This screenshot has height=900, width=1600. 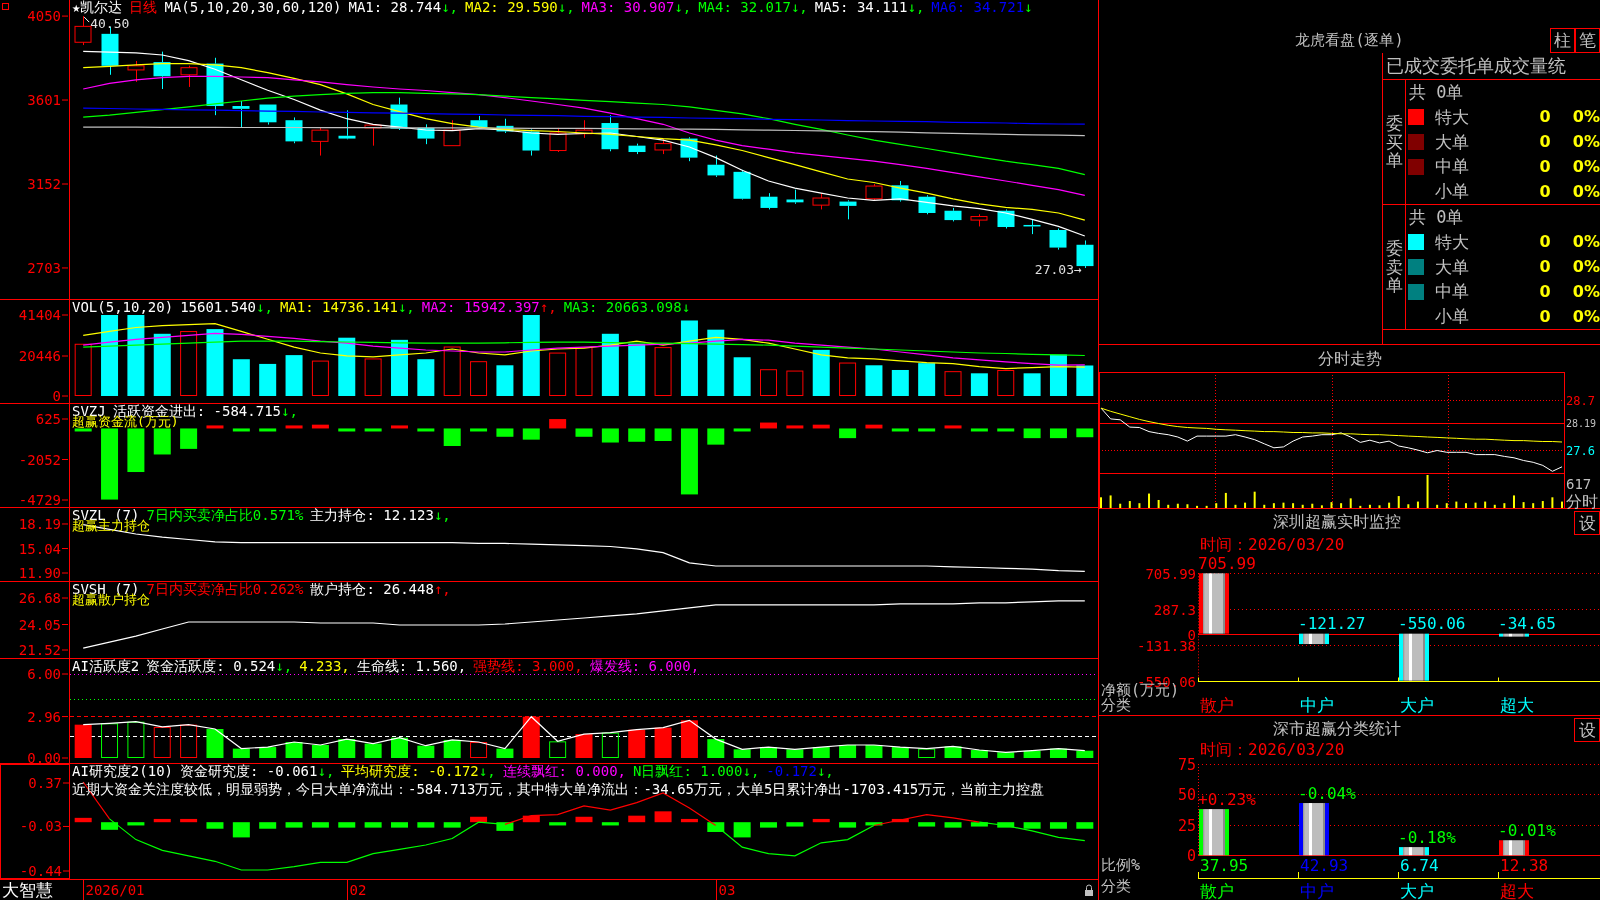 What do you see at coordinates (410, 771) in the screenshot?
I see `indicator-legend: 平均研究度: -0.172` at bounding box center [410, 771].